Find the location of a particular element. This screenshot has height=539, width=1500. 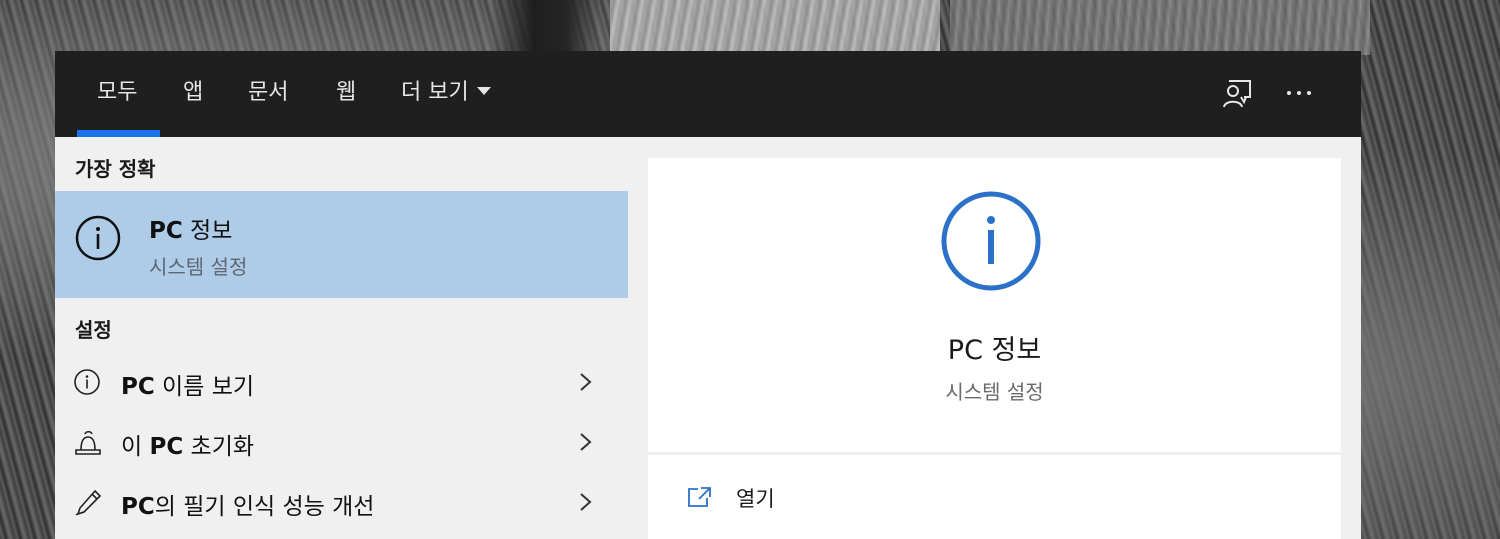

best-match-subtitle: 시스템 설정 is located at coordinates (198, 267).